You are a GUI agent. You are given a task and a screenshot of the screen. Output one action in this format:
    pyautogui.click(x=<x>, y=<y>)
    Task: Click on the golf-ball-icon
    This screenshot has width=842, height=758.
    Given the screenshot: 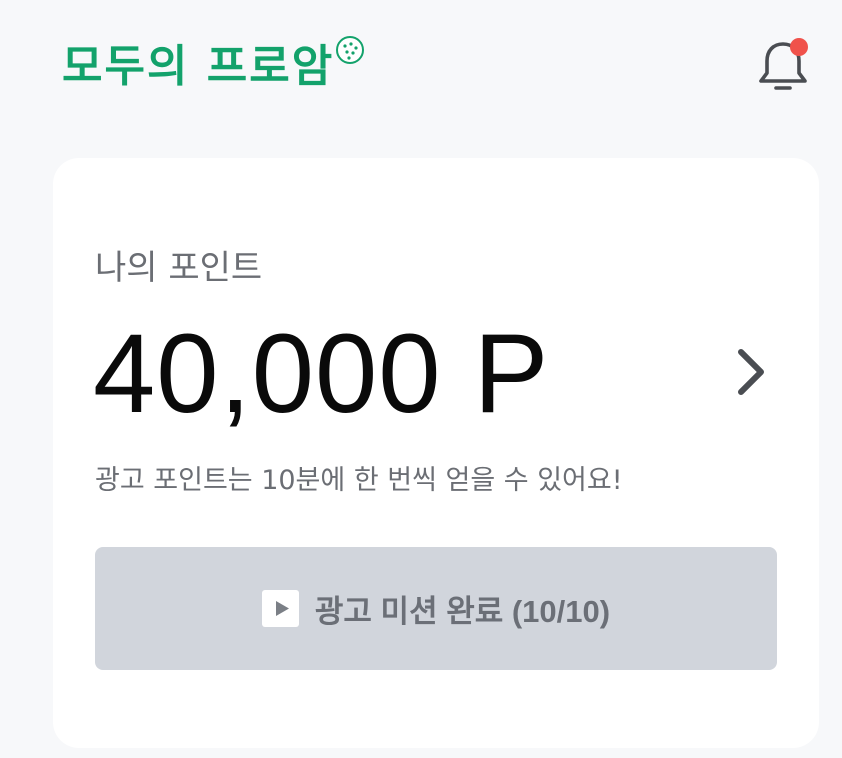 What is the action you would take?
    pyautogui.click(x=350, y=50)
    